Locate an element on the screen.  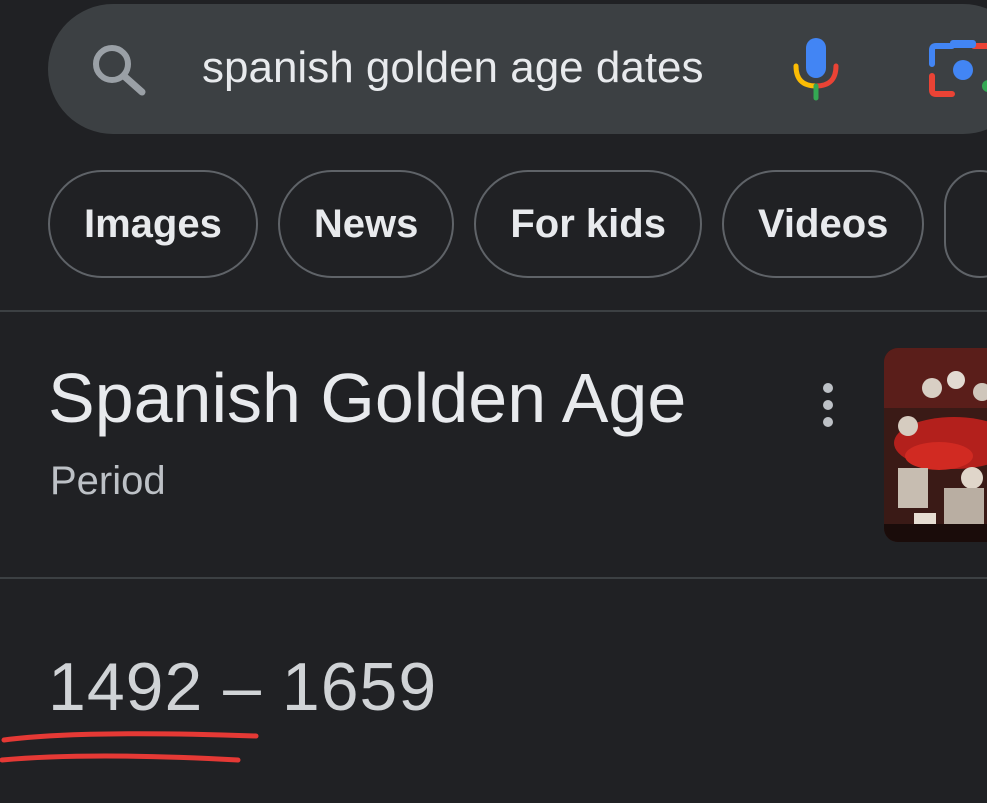
knowledge-panel-thumbnail is located at coordinates (935, 445).